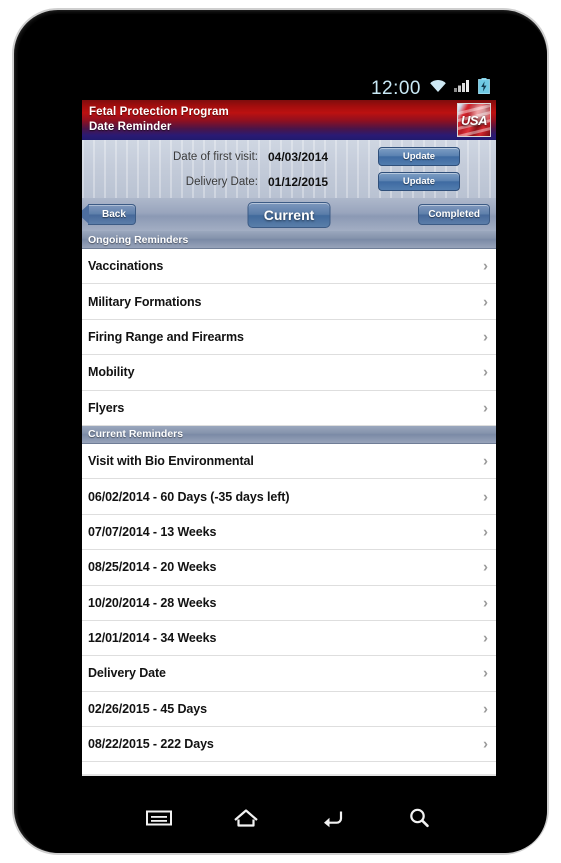 The height and width of the screenshot is (863, 561). Describe the element at coordinates (419, 818) in the screenshot. I see `search-icon` at that location.